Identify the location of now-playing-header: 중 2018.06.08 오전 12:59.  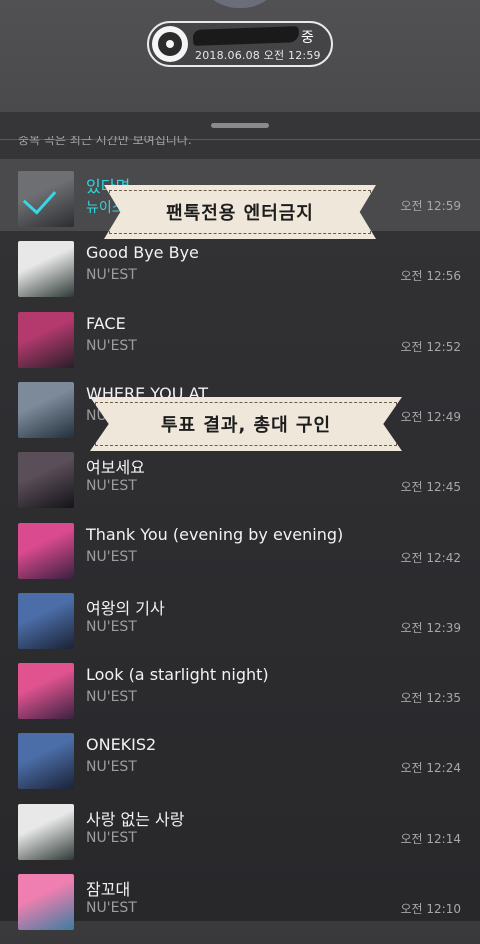
(240, 56).